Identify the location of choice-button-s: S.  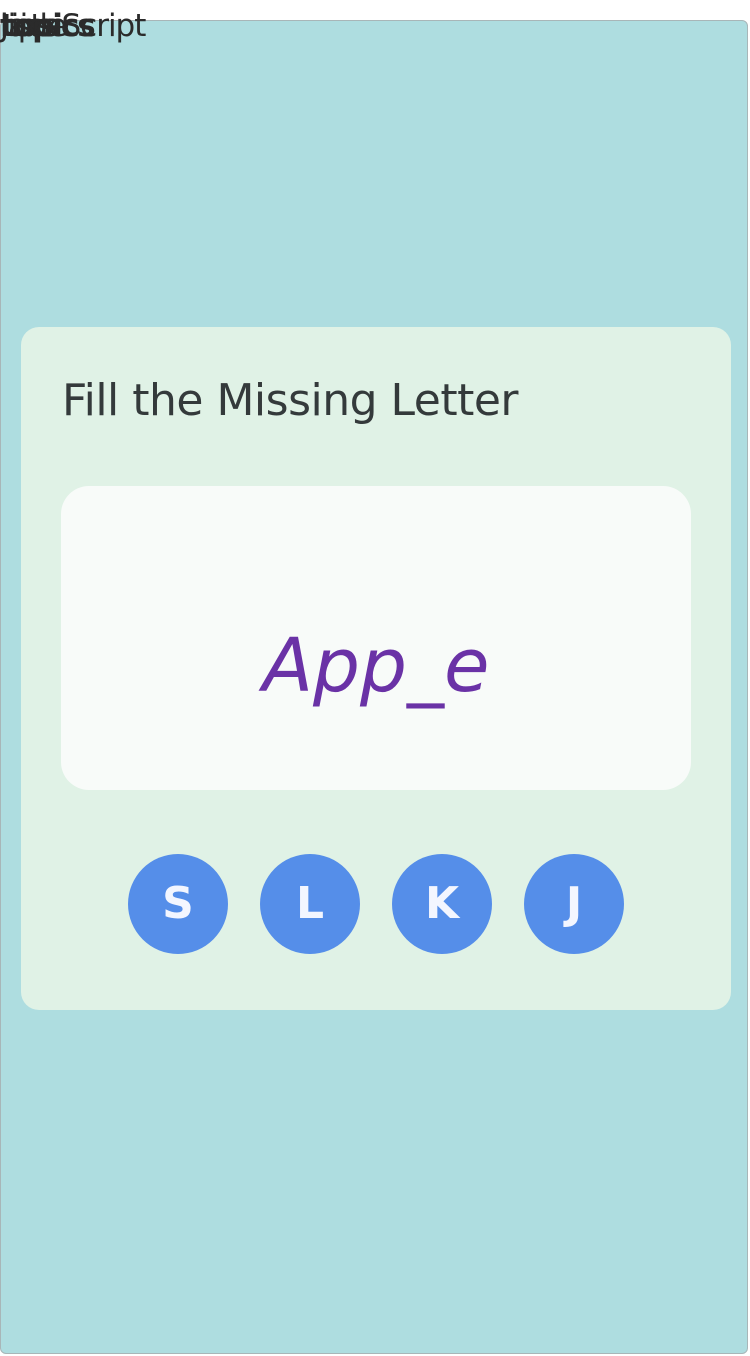
(178, 904).